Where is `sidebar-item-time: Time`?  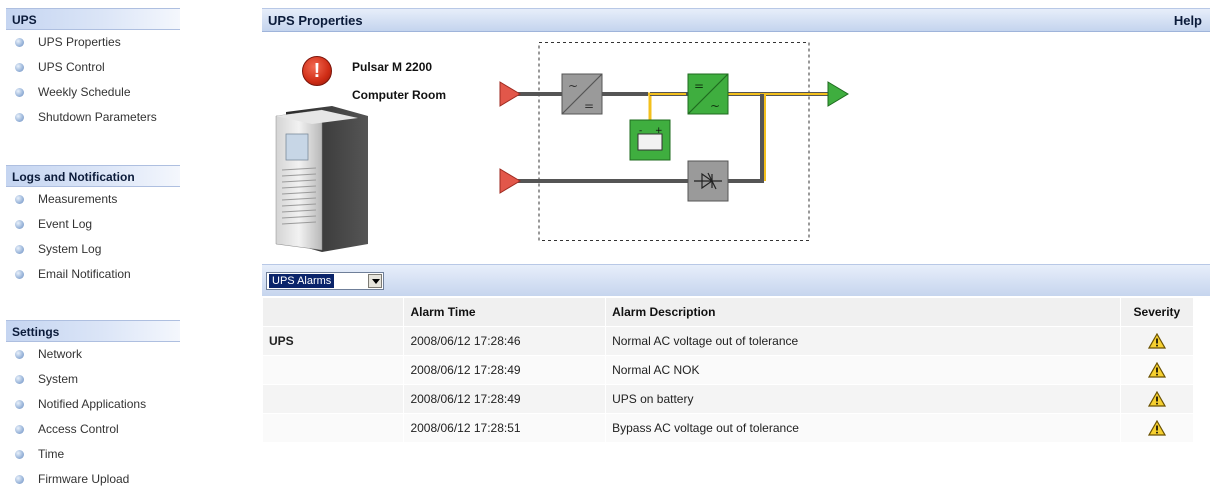
sidebar-item-time: Time is located at coordinates (93, 454).